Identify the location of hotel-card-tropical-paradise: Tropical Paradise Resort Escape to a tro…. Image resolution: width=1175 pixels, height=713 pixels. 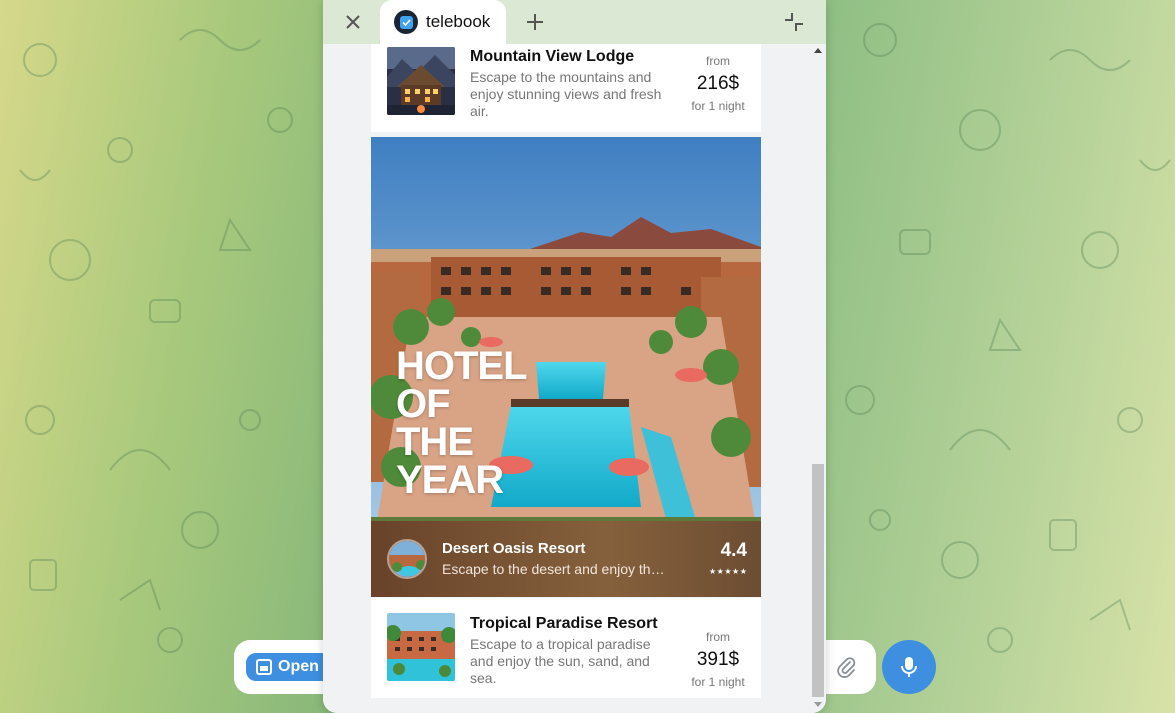
(566, 648).